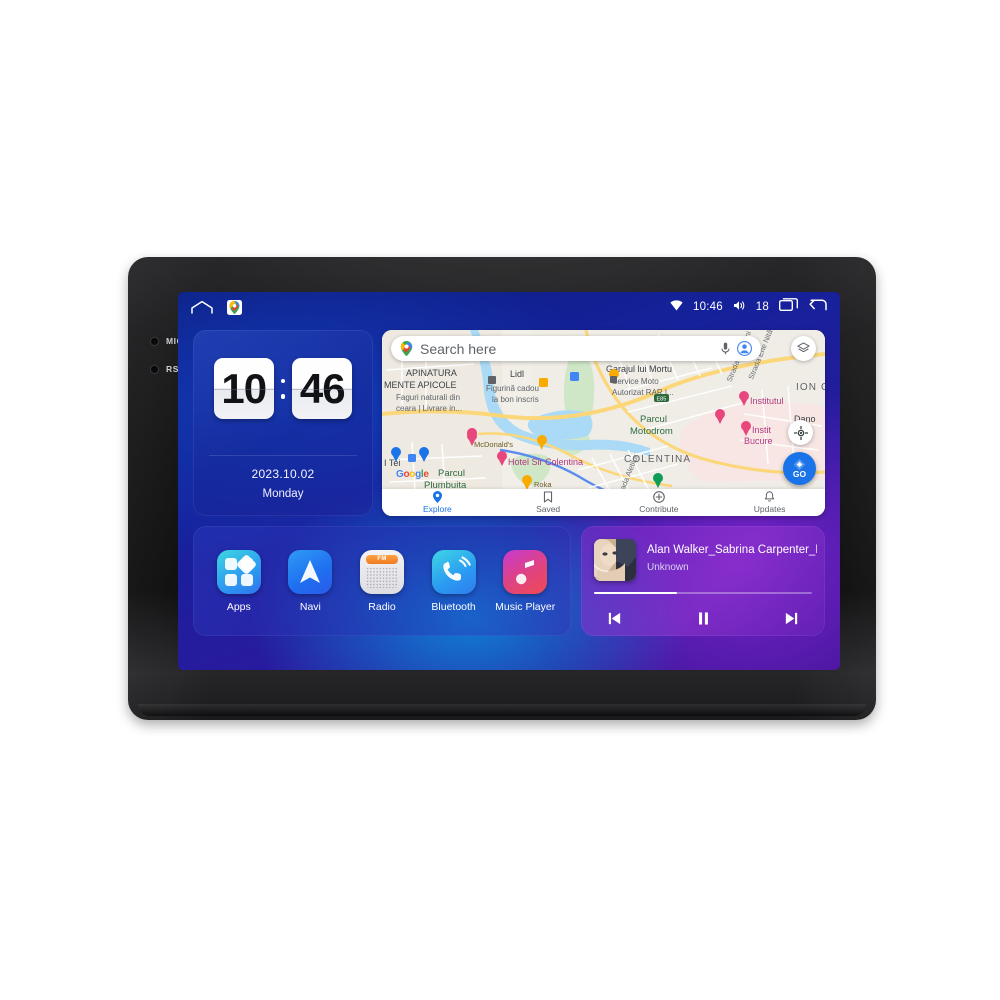 This screenshot has width=1000, height=1000. Describe the element at coordinates (283, 455) in the screenshot. I see `clock-divider` at that location.